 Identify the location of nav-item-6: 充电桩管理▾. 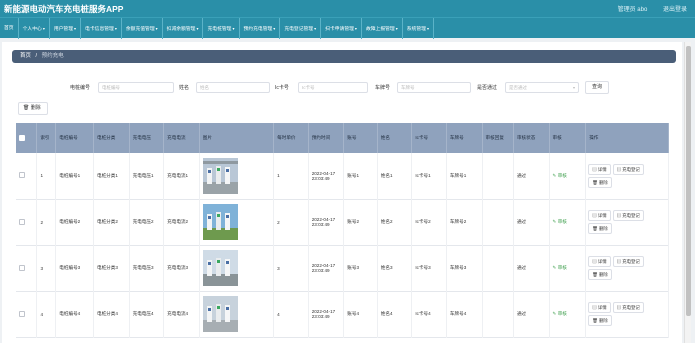
(221, 28).